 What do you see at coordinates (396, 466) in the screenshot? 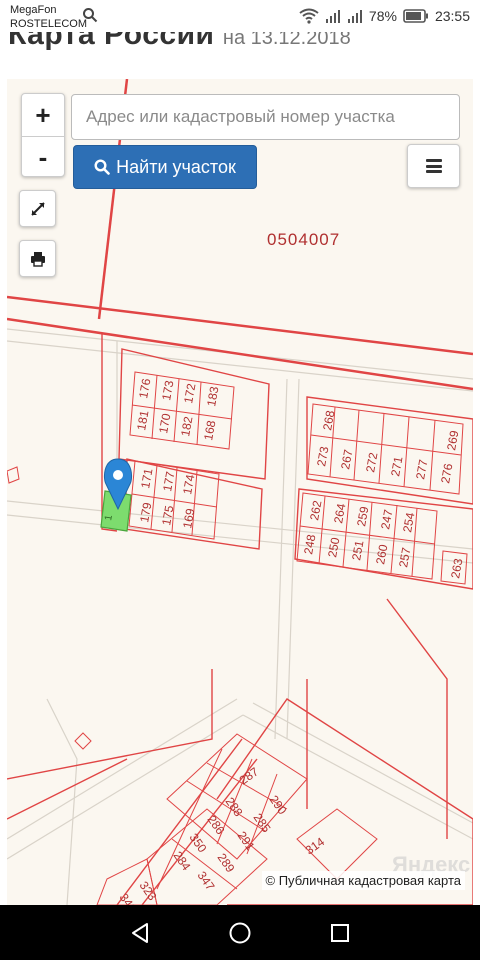
I see `parcel-label: 271` at bounding box center [396, 466].